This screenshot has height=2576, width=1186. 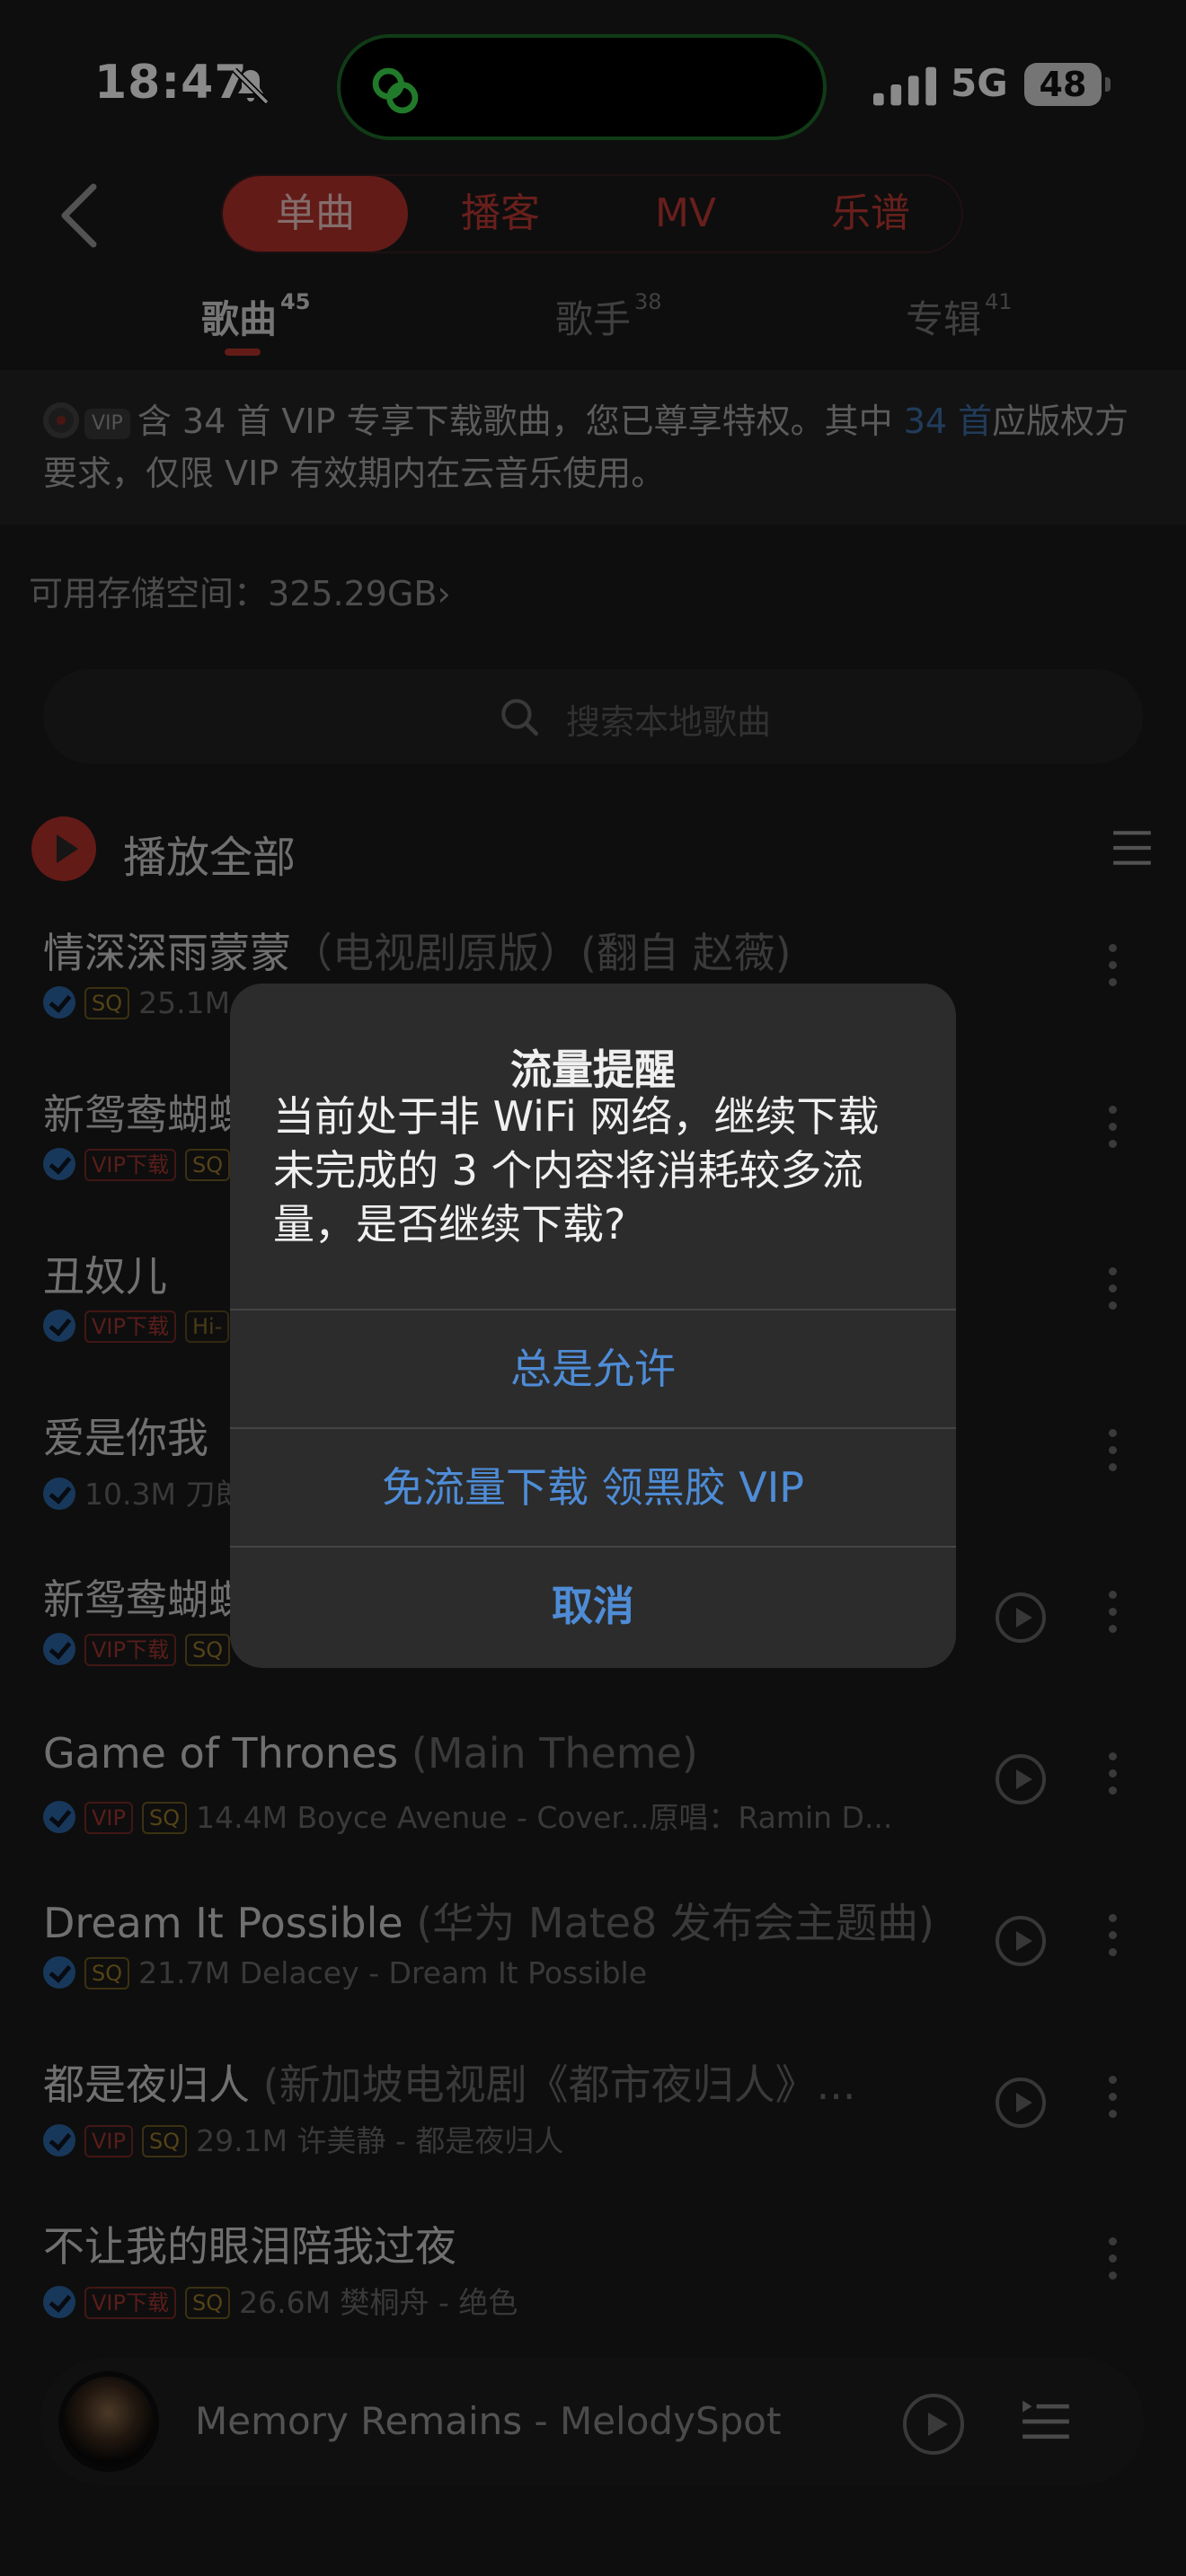 What do you see at coordinates (593, 1368) in the screenshot?
I see `always-allow-button: 总是允许` at bounding box center [593, 1368].